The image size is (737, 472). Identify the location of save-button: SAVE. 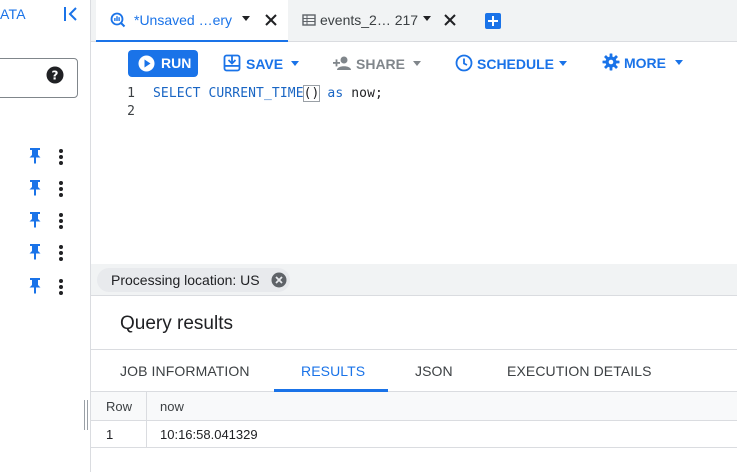
(263, 63).